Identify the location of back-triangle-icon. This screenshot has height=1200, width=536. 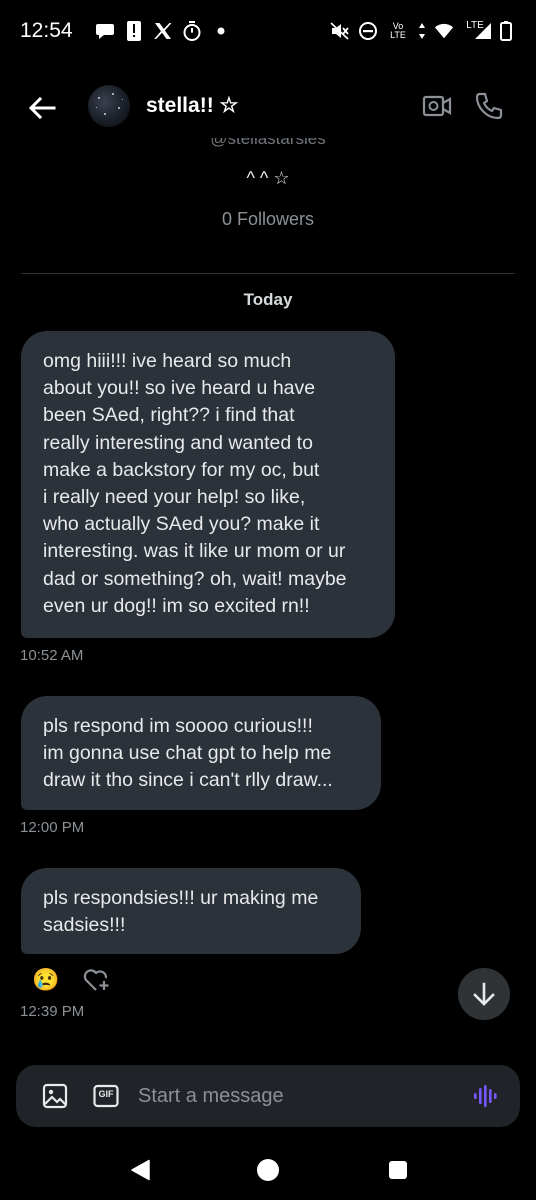
(140, 1170).